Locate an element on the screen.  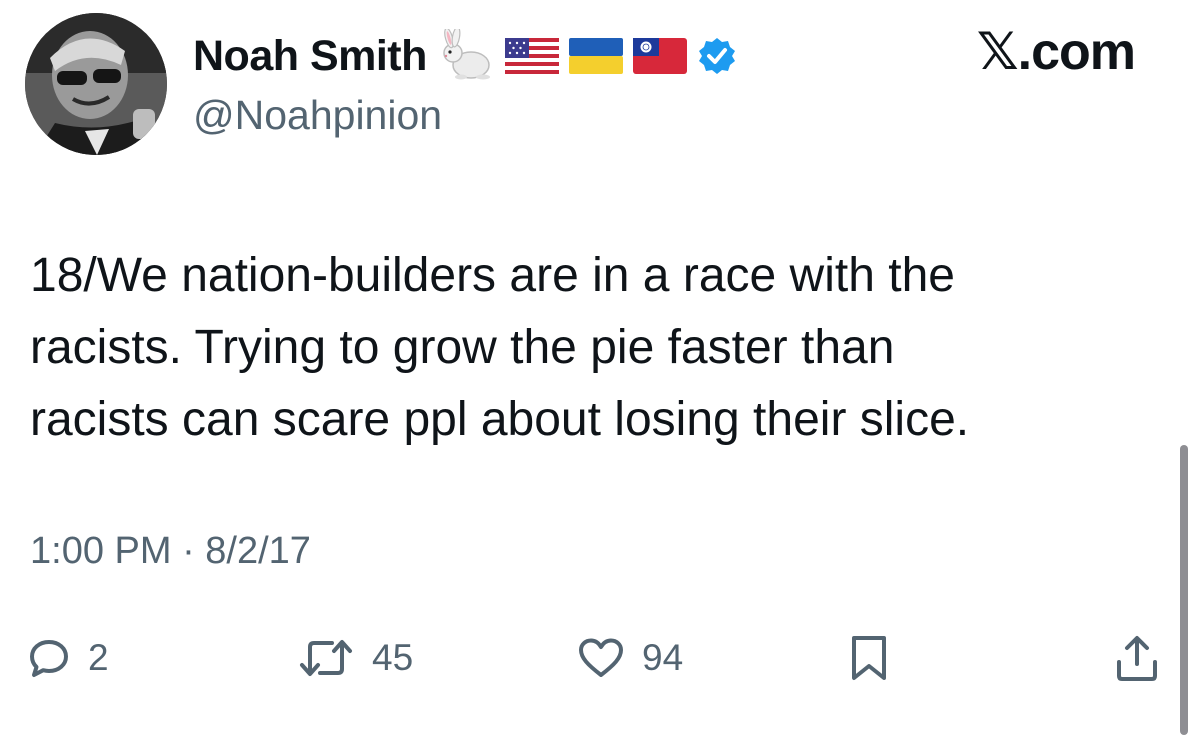
like-button: 94 is located at coordinates (630, 658).